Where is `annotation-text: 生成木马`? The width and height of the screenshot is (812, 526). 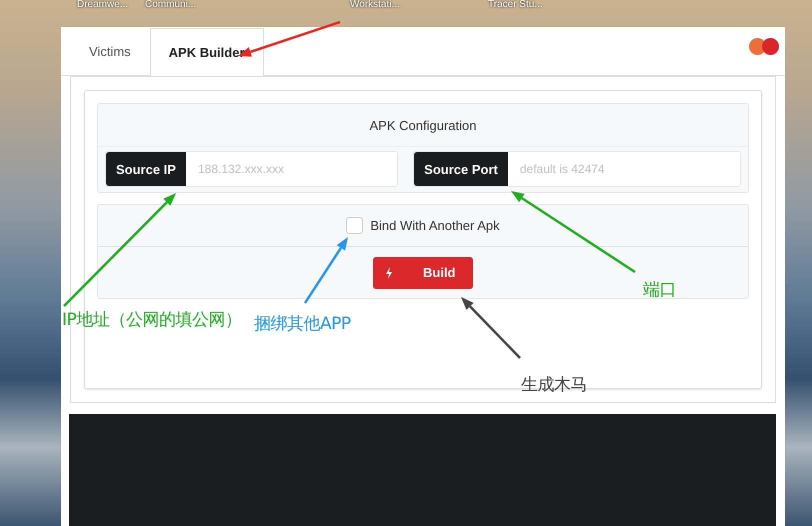 annotation-text: 生成木马 is located at coordinates (554, 385).